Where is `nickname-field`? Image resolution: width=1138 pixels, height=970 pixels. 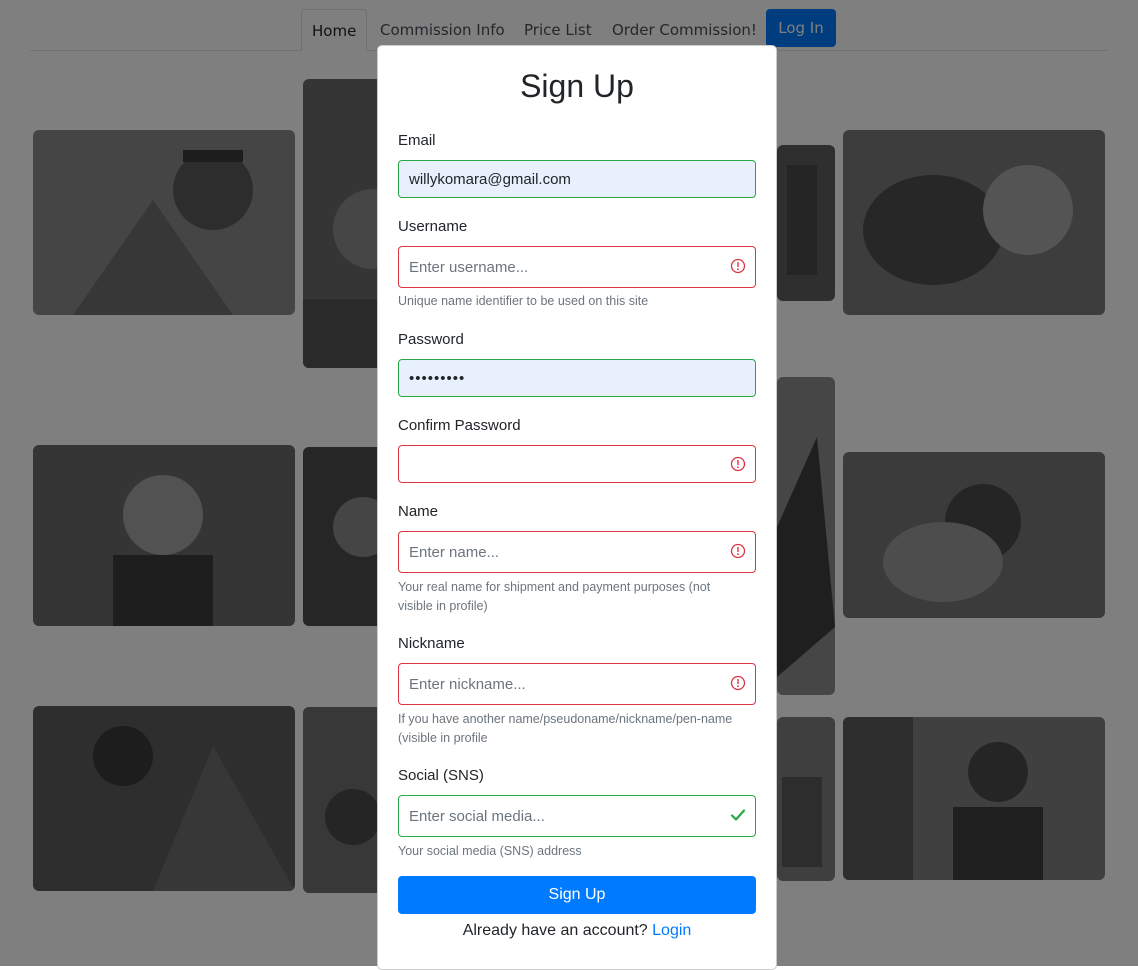
nickname-field is located at coordinates (577, 684).